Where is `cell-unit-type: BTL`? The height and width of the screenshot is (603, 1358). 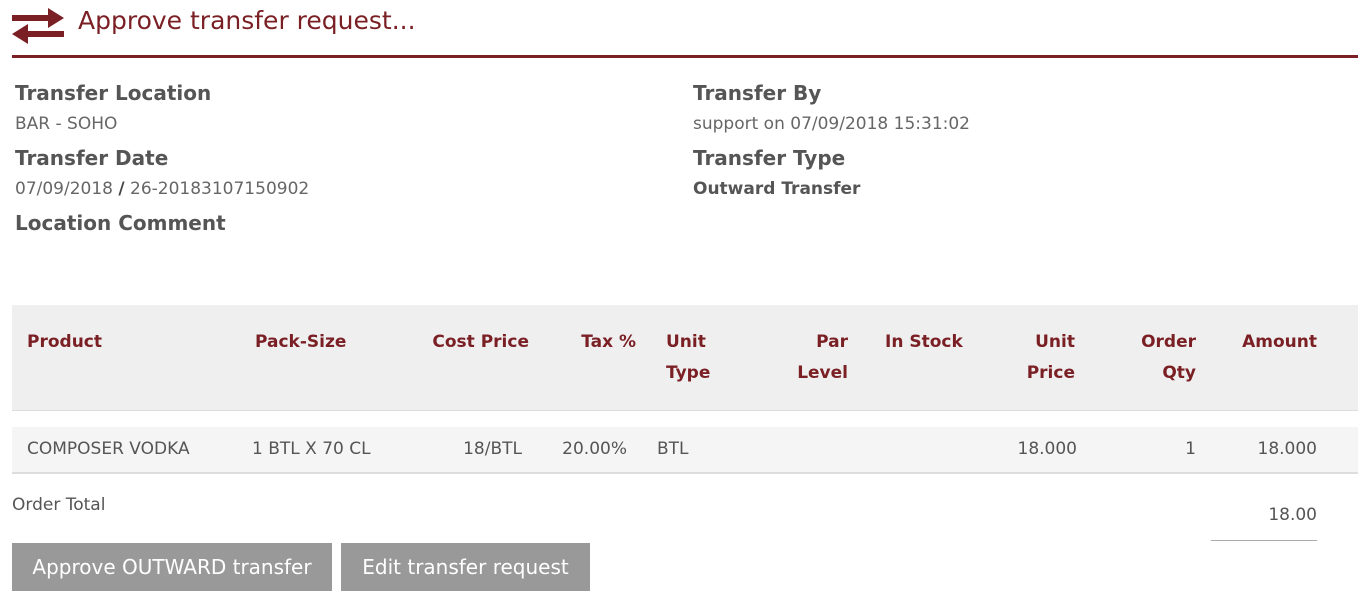
cell-unit-type: BTL is located at coordinates (673, 449).